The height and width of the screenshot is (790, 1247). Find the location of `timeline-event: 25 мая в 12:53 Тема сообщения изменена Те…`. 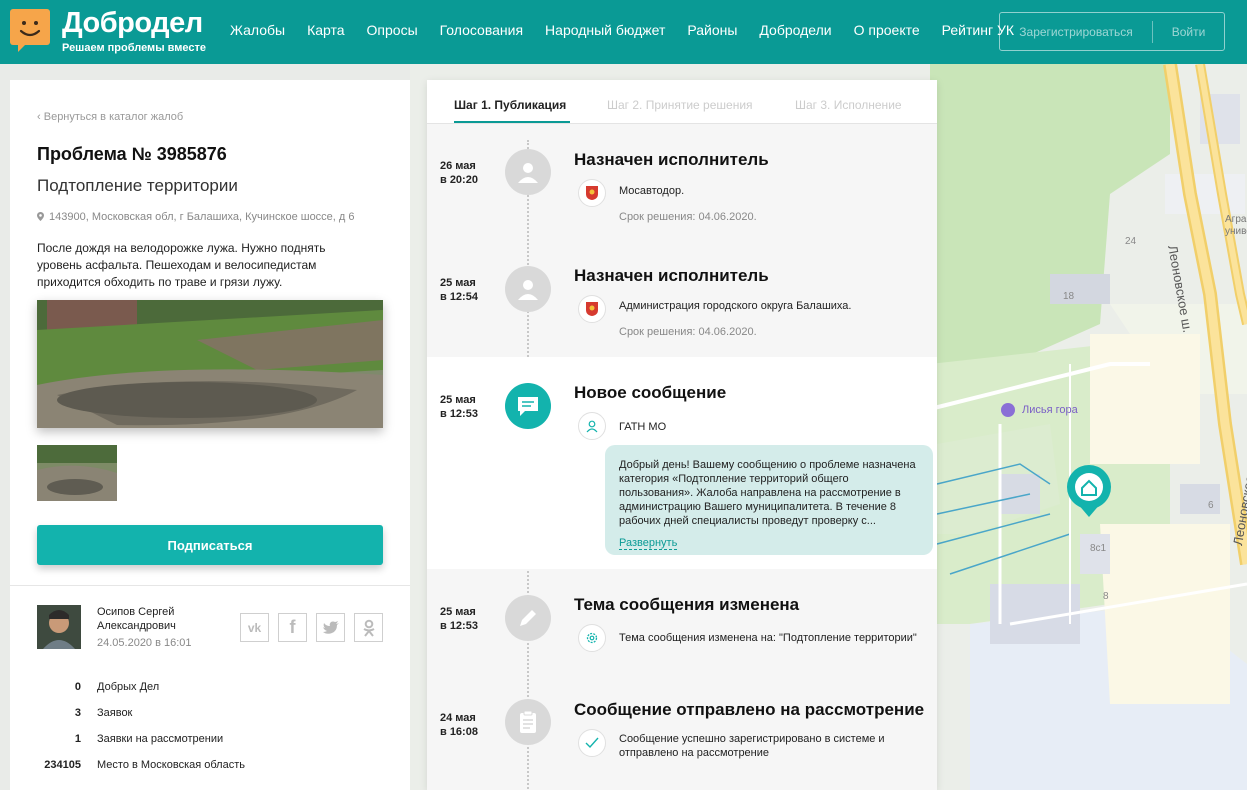

timeline-event: 25 мая в 12:53 Тема сообщения изменена Те… is located at coordinates (682, 622).